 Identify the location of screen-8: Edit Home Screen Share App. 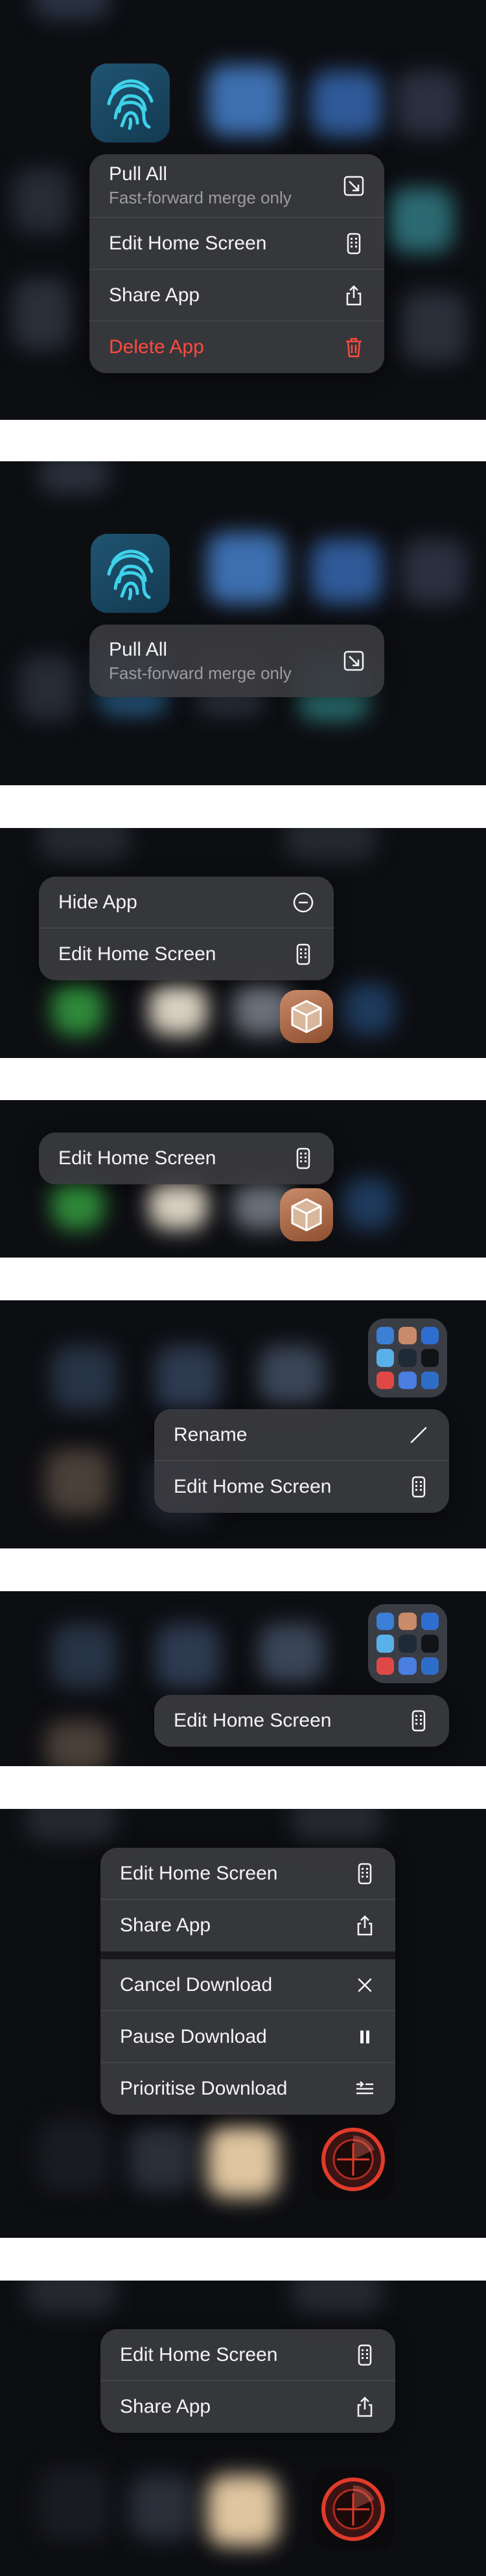
(243, 2428).